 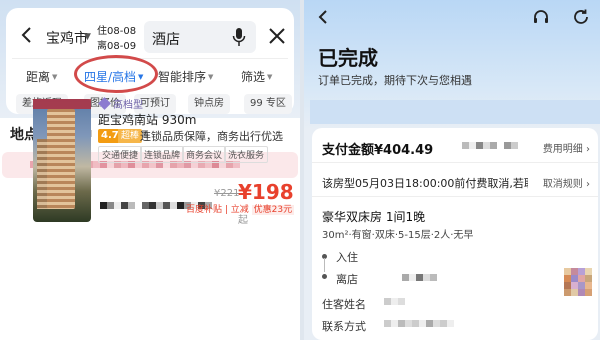 I want to click on refresh-icon, so click(x=581, y=17).